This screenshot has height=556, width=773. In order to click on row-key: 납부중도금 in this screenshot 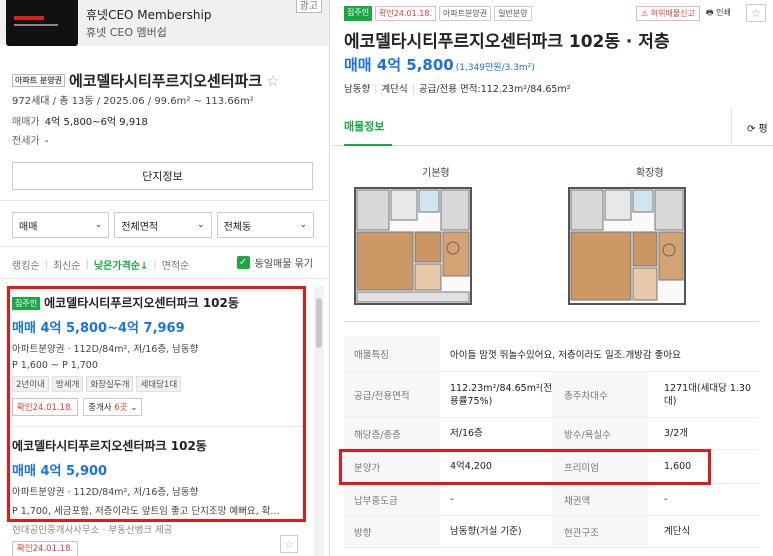, I will do `click(392, 499)`.